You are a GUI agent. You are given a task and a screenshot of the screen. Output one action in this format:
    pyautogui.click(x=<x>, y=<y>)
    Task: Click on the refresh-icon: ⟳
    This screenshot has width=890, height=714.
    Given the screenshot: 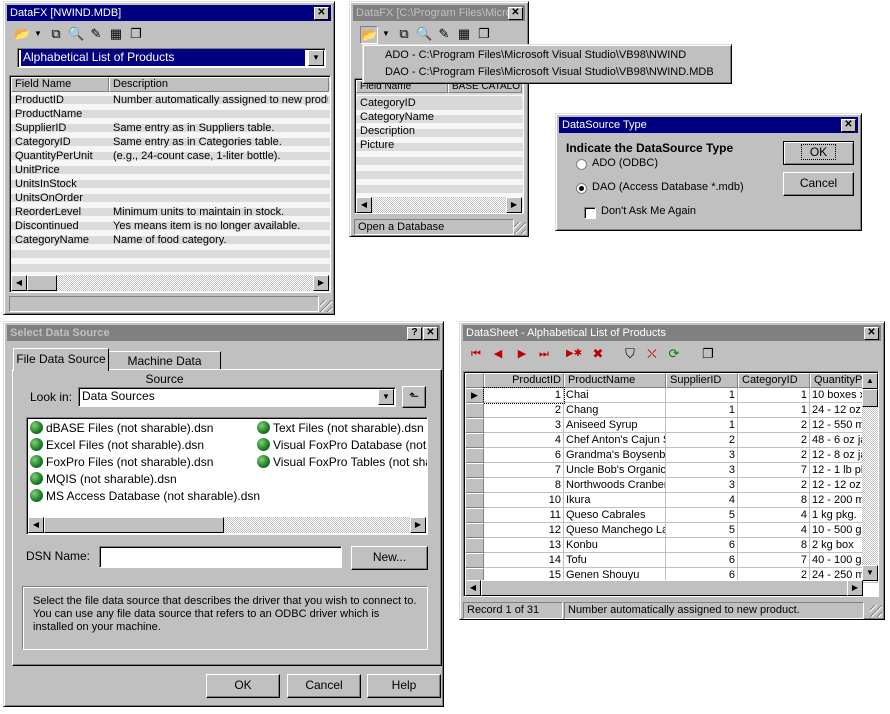 What is the action you would take?
    pyautogui.click(x=674, y=354)
    